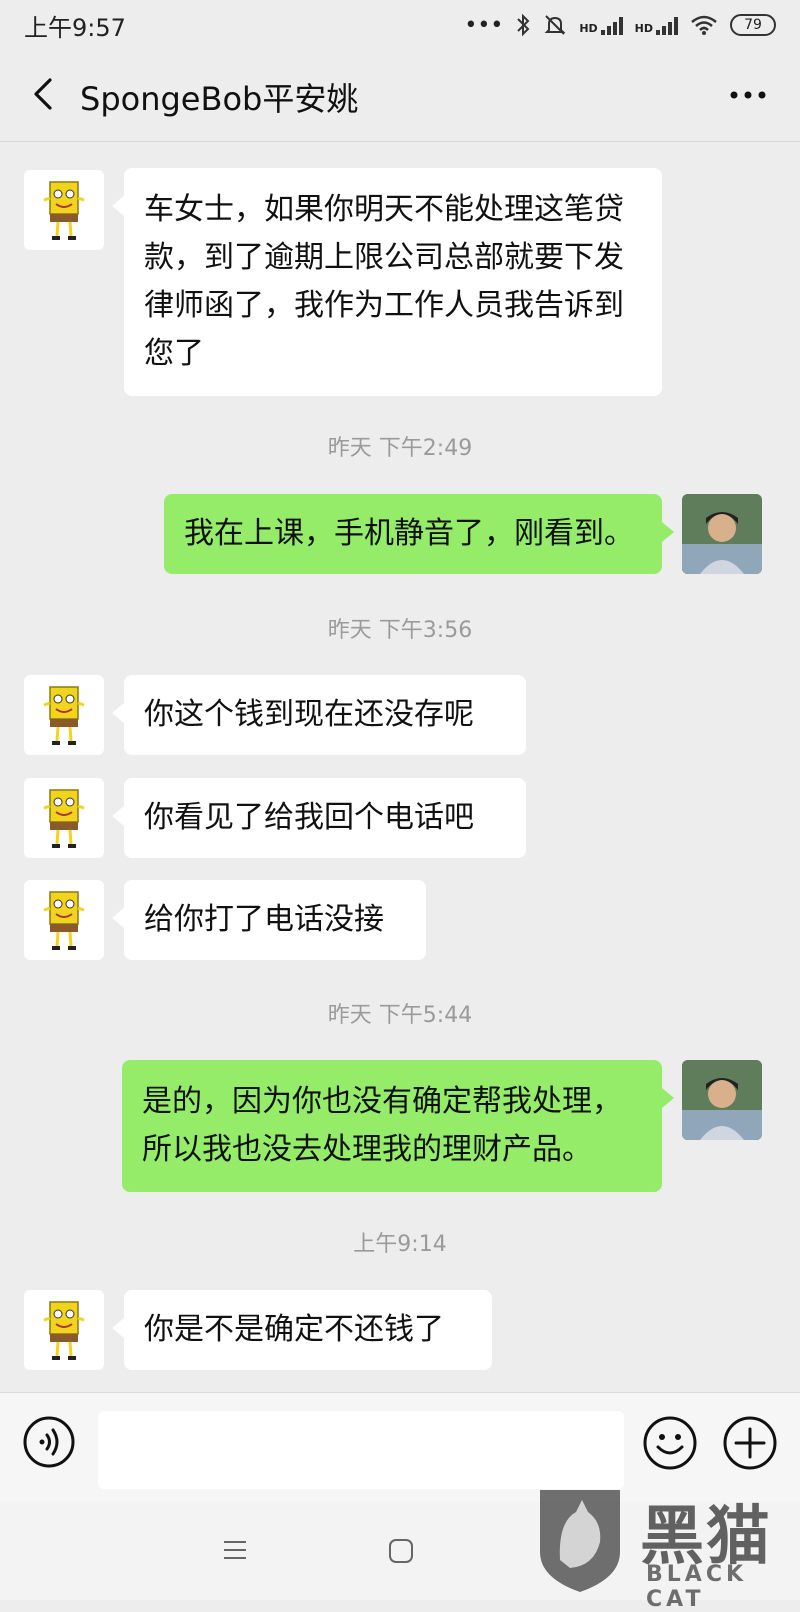 This screenshot has width=800, height=1612. What do you see at coordinates (484, 25) in the screenshot?
I see `more-dots-icon: •••` at bounding box center [484, 25].